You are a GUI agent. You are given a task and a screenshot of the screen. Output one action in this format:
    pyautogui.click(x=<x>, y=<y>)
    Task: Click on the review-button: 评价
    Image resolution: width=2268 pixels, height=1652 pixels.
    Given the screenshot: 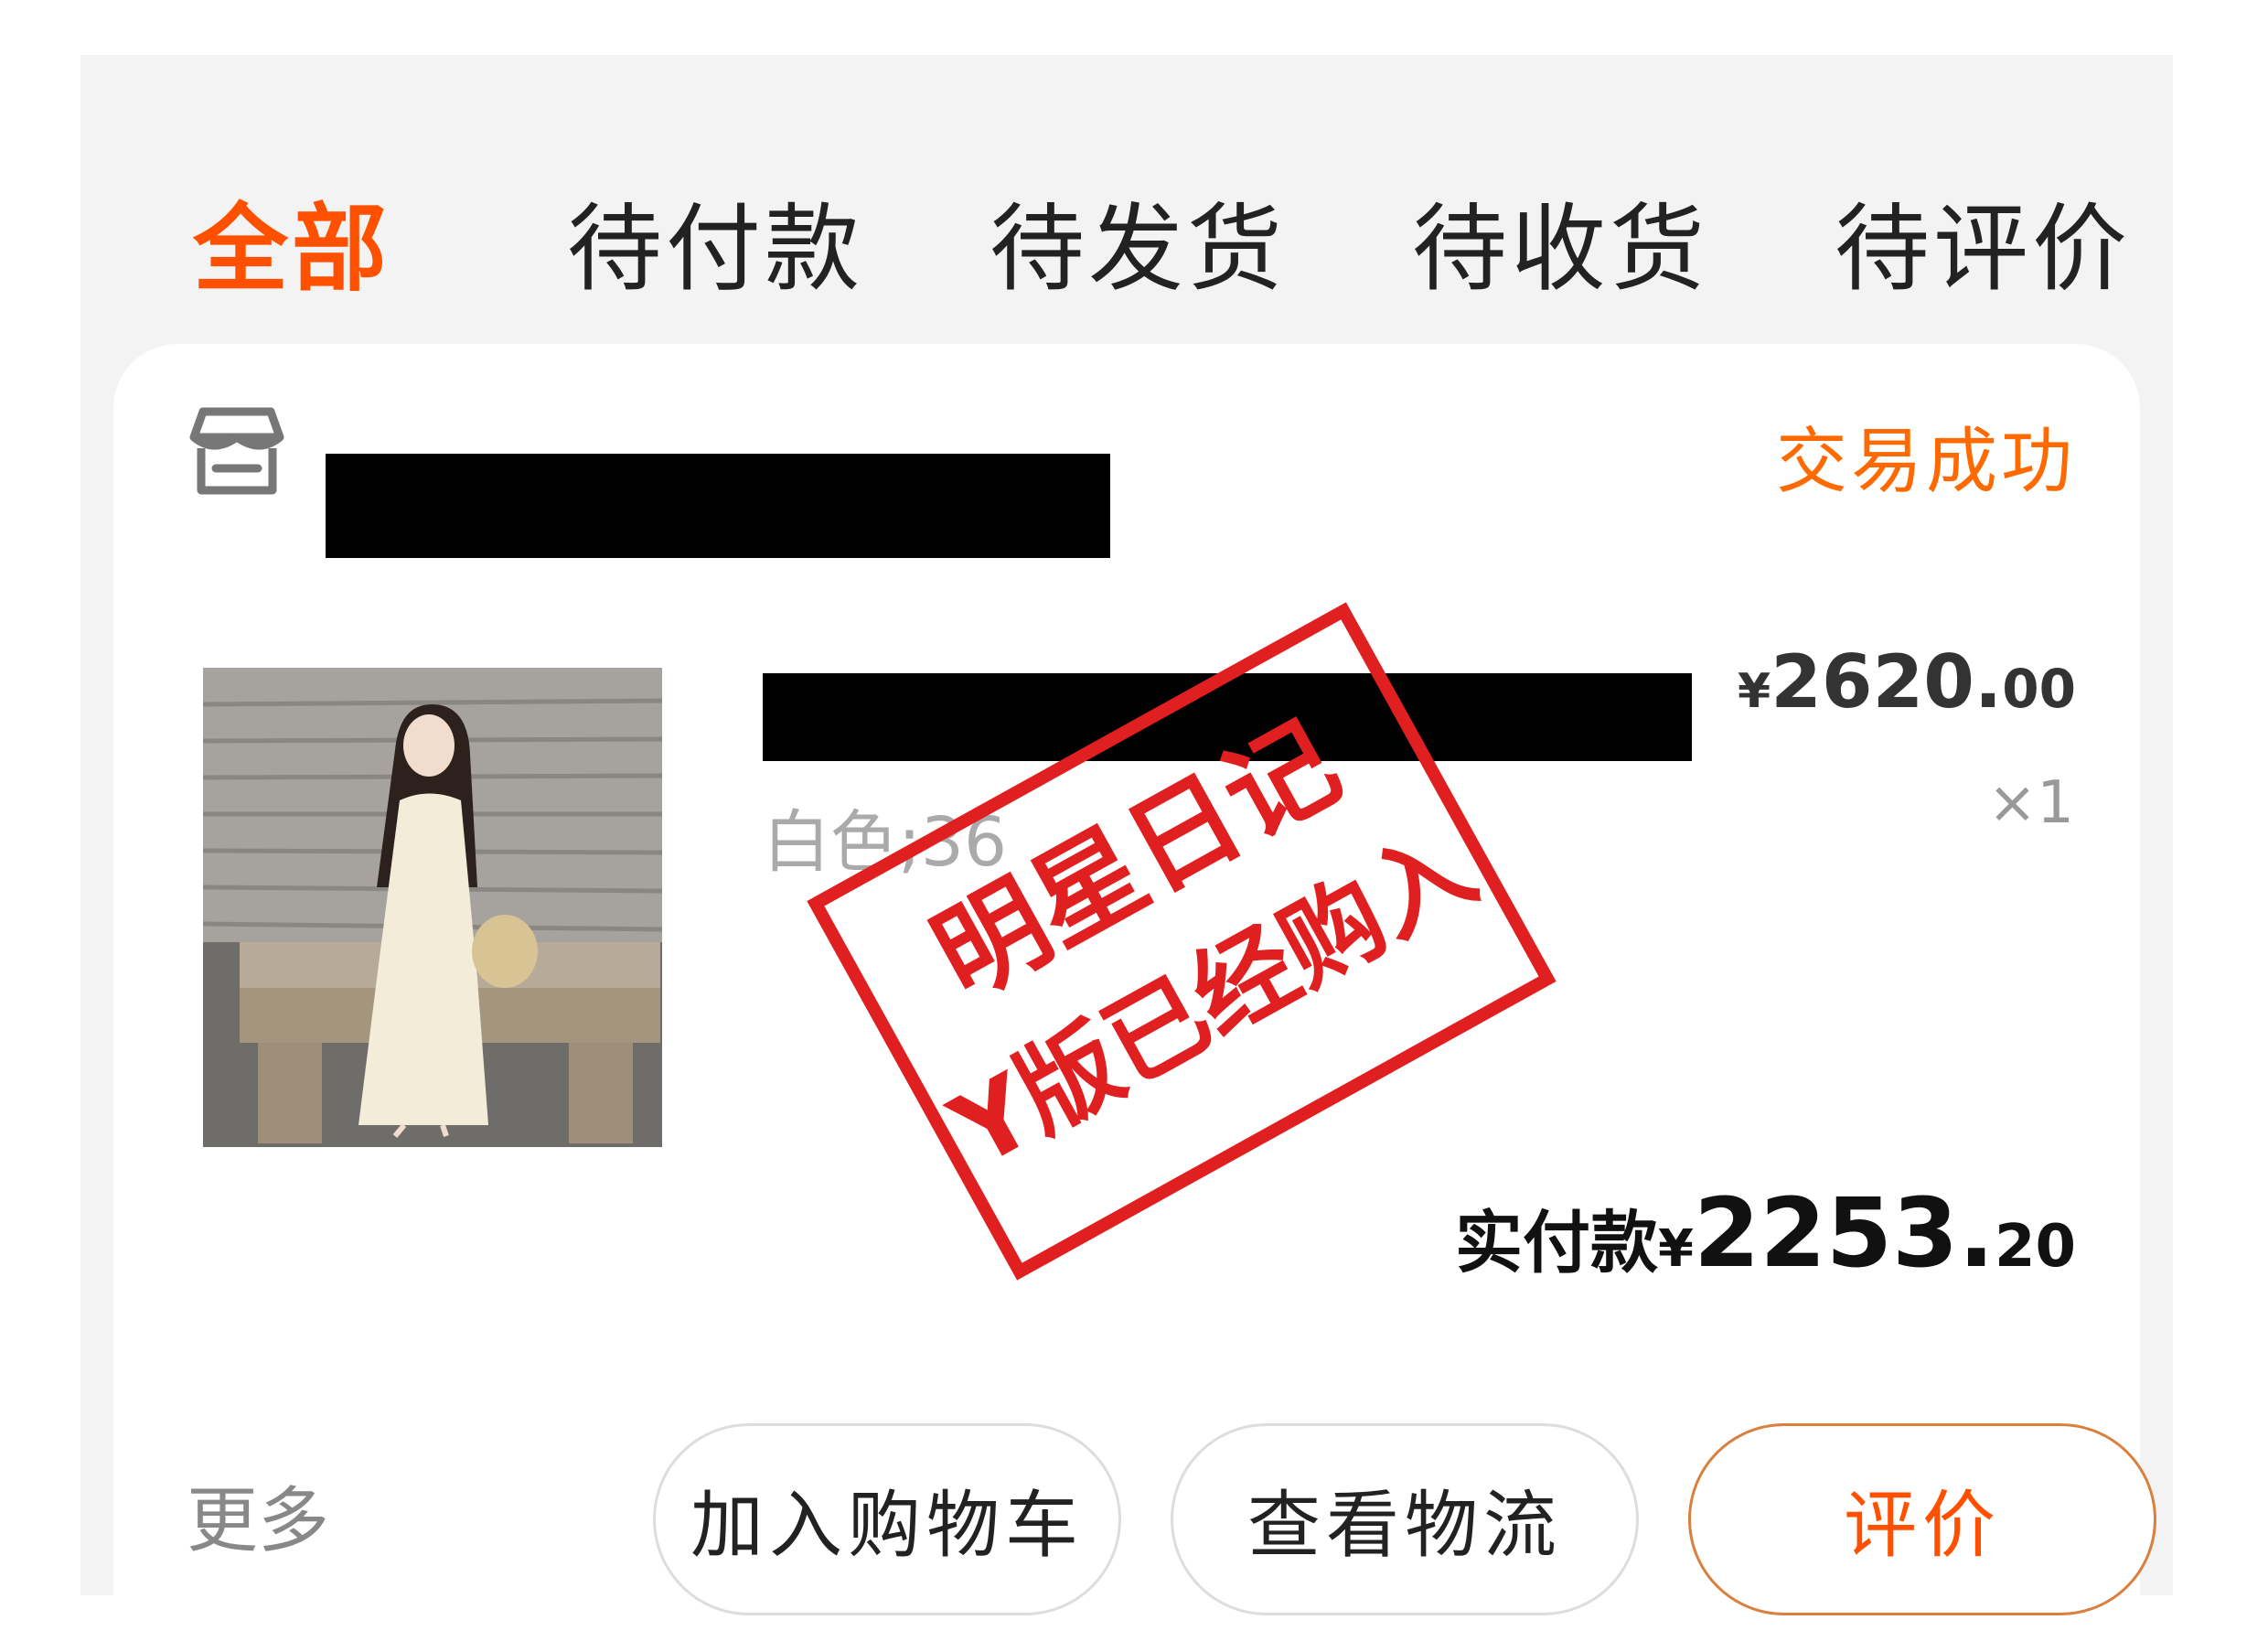 What is the action you would take?
    pyautogui.click(x=1922, y=1519)
    